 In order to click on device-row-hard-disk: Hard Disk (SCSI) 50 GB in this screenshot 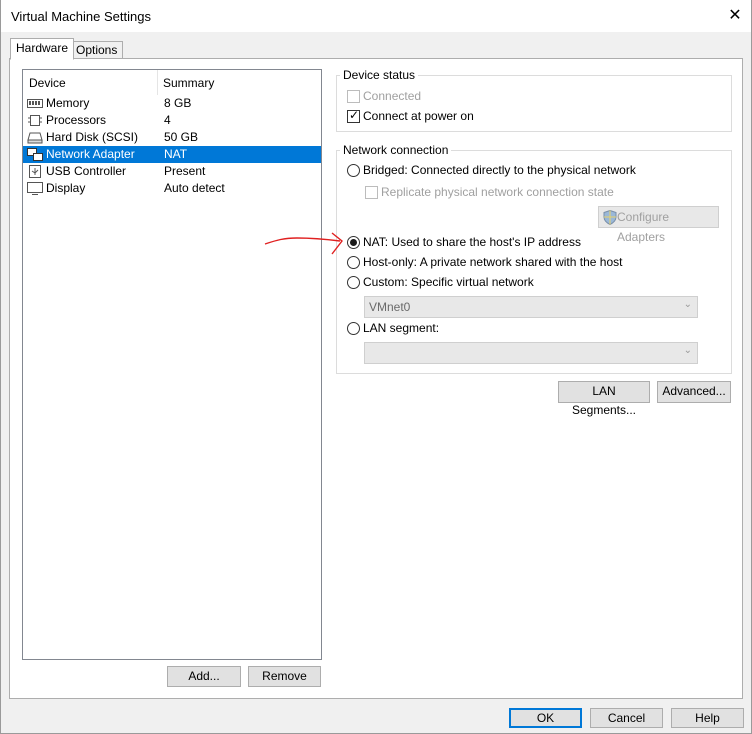, I will do `click(172, 137)`.